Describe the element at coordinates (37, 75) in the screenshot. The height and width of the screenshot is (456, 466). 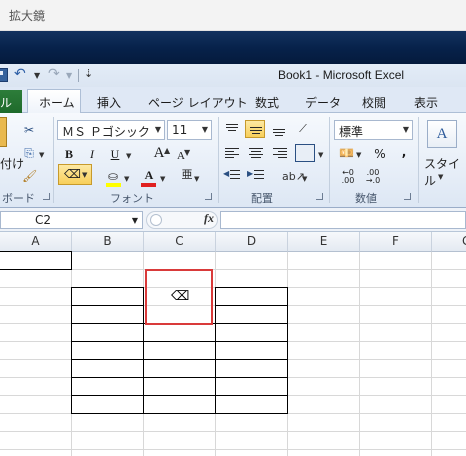
I see `undo-dropdown-icon: ▼` at that location.